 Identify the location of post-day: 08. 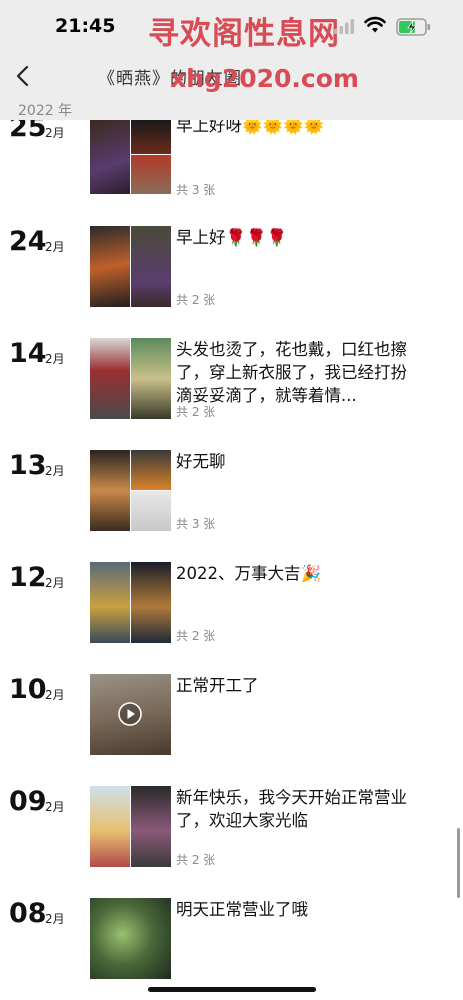
(28, 913).